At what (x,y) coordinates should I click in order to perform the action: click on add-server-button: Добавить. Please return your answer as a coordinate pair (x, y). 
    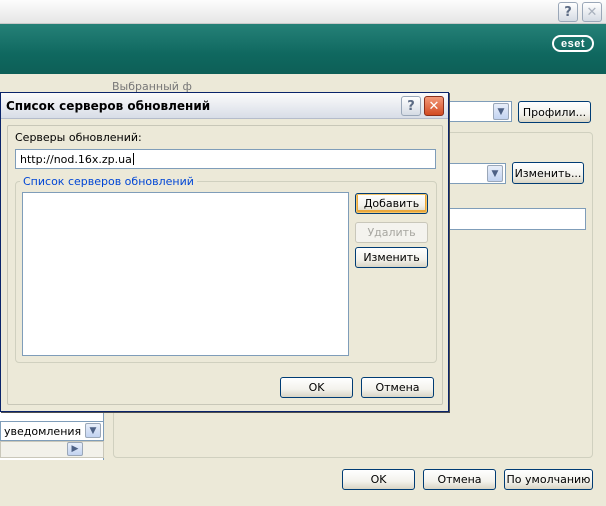
    Looking at the image, I should click on (391, 203).